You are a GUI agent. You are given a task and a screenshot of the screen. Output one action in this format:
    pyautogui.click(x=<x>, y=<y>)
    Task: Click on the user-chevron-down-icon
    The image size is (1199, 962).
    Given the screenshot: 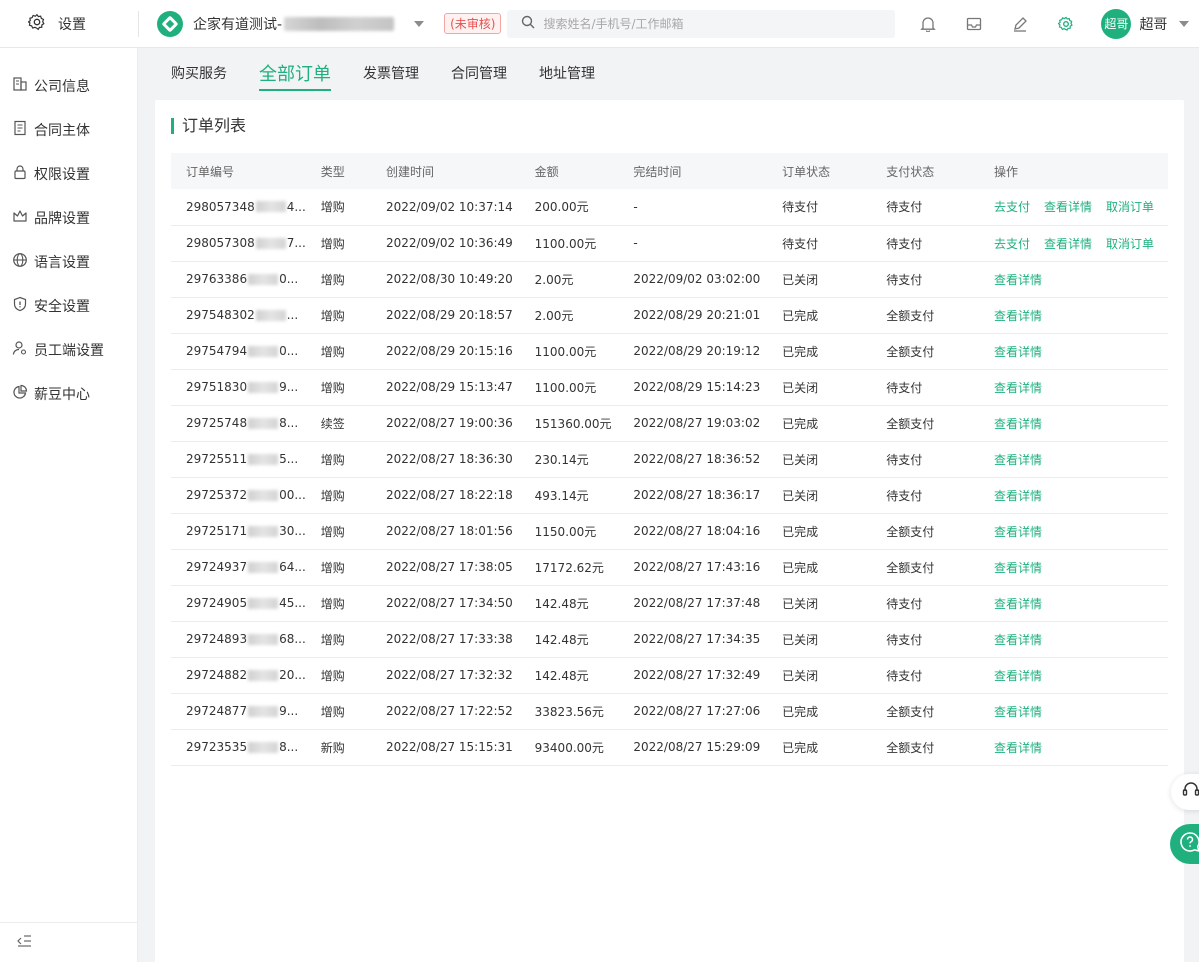 What is the action you would take?
    pyautogui.click(x=1184, y=23)
    